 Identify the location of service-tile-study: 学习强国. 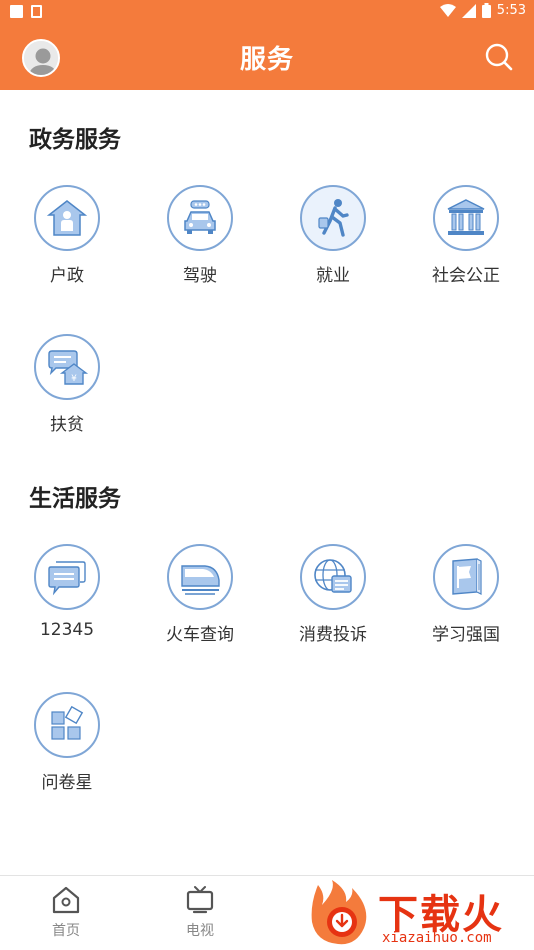
(466, 594).